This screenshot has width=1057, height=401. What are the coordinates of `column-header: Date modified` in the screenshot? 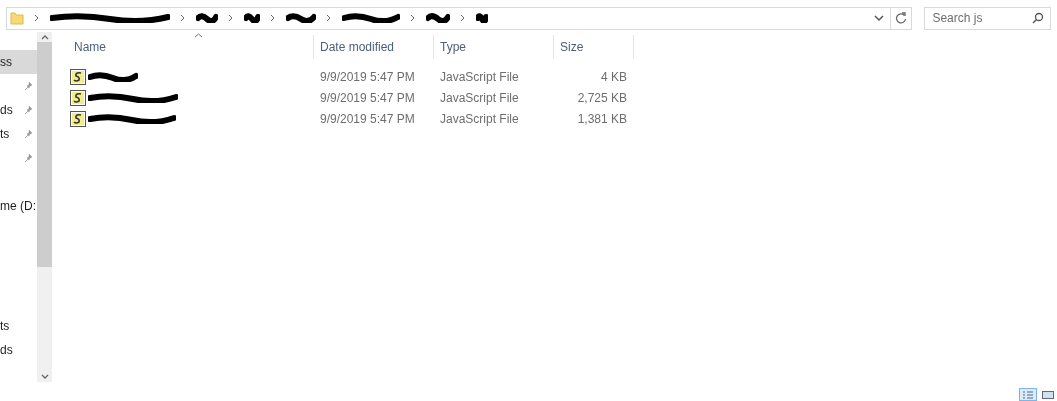 It's located at (374, 47).